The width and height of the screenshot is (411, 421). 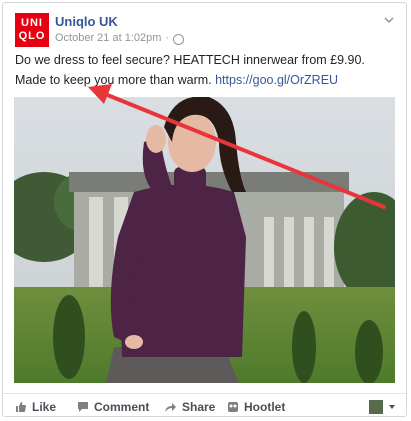 I want to click on caret-down-icon, so click(x=392, y=407).